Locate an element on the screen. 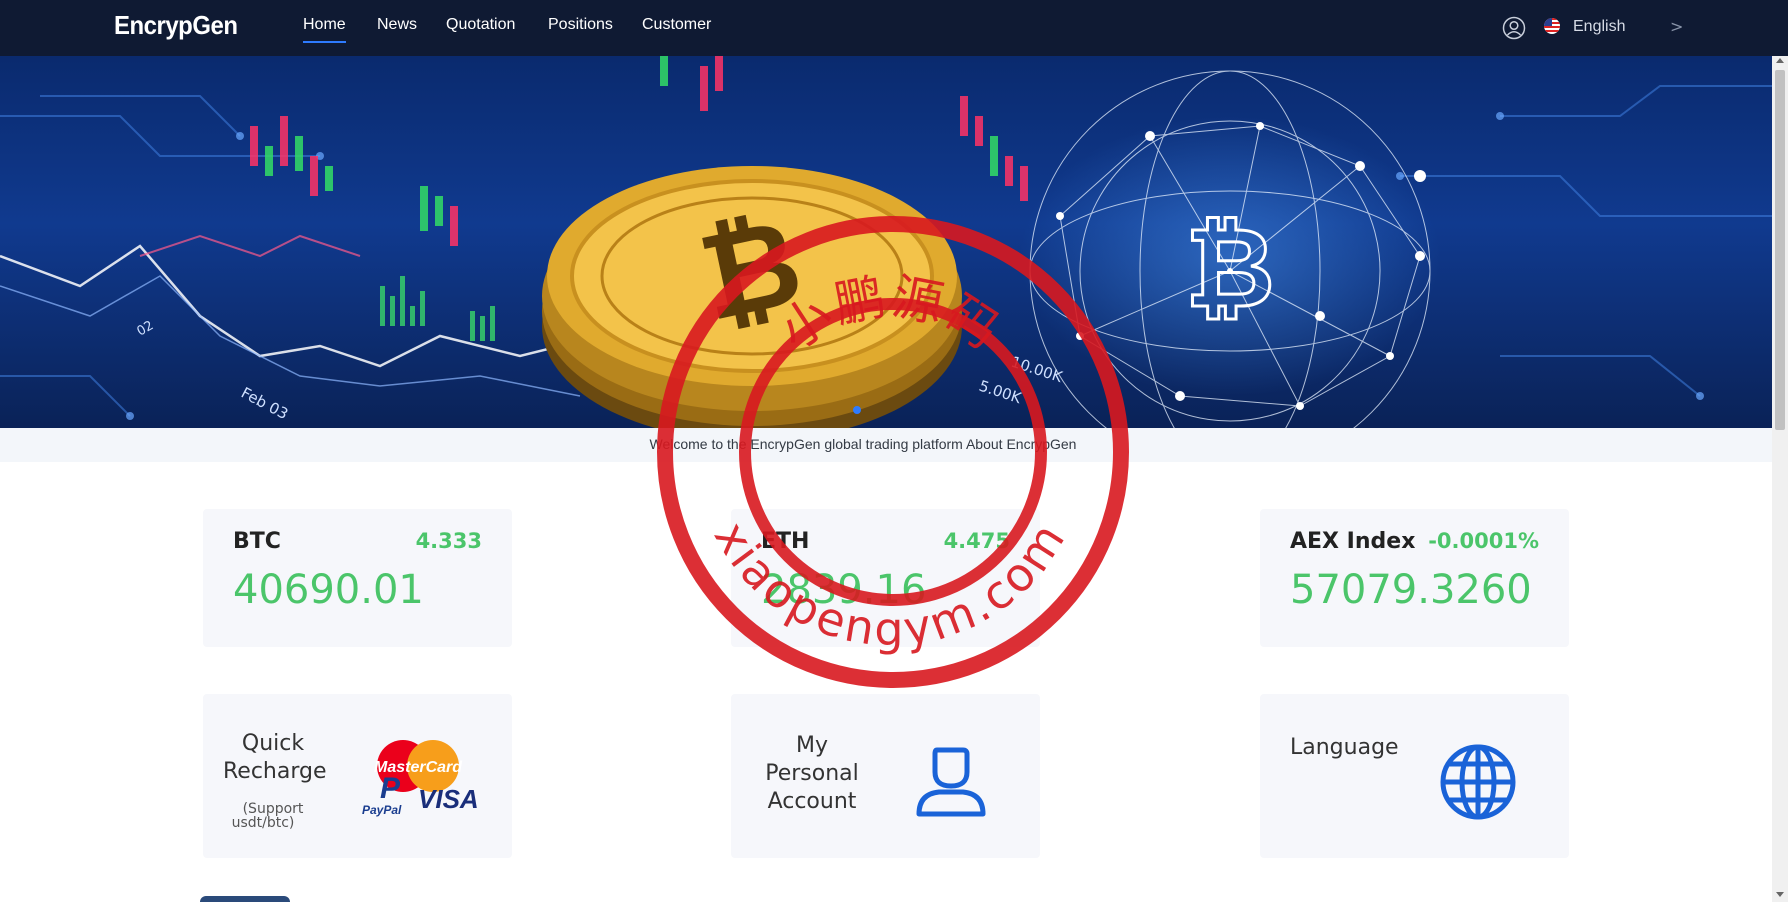 Image resolution: width=1788 pixels, height=902 pixels. ticker-card-aex: AEX Index -0.0001% 57079.3260 is located at coordinates (1414, 578).